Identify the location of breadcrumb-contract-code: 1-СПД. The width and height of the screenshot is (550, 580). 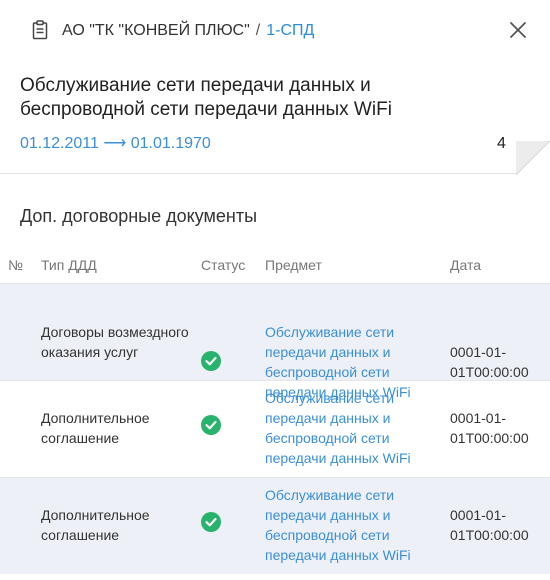
(290, 30).